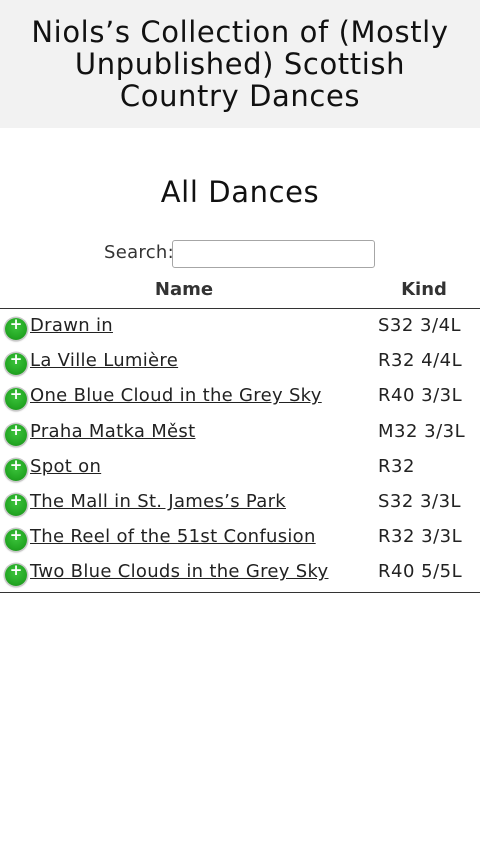  Describe the element at coordinates (273, 254) in the screenshot. I see `search-input` at that location.